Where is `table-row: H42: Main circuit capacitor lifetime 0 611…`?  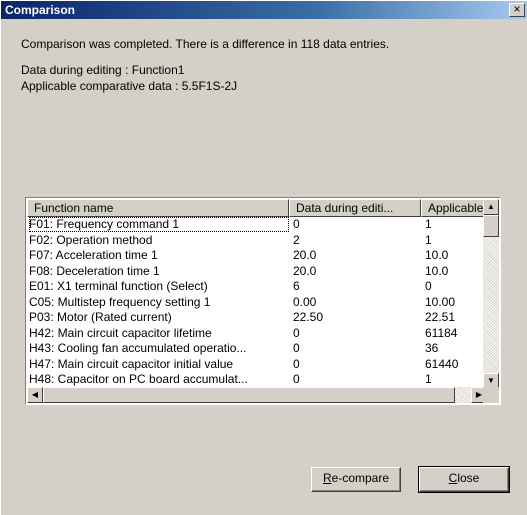
table-row: H42: Main circuit capacitor lifetime 0 611… is located at coordinates (257, 333).